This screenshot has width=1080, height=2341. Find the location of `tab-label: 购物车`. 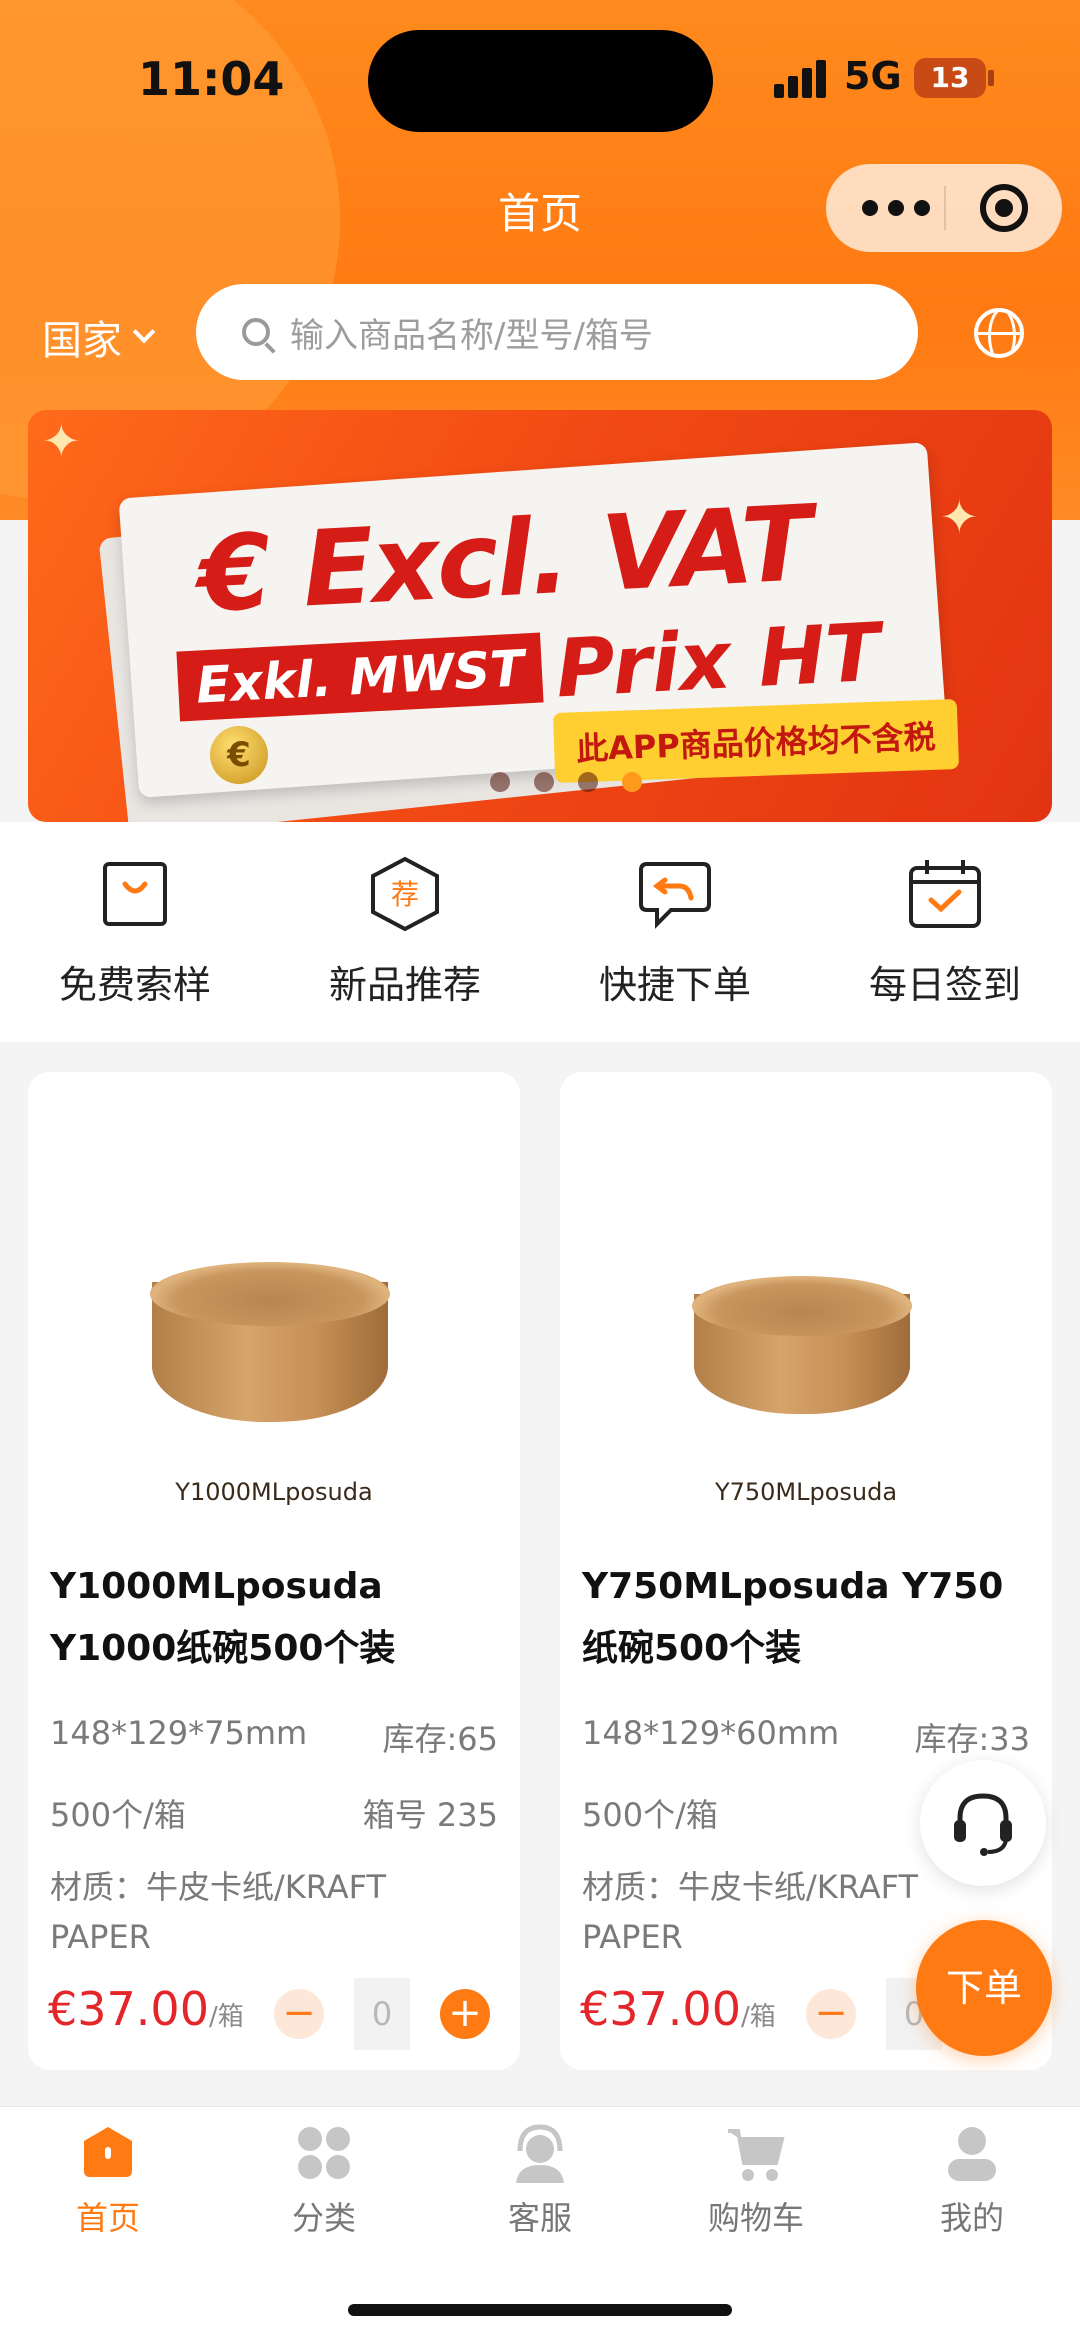

tab-label: 购物车 is located at coordinates (755, 2218).